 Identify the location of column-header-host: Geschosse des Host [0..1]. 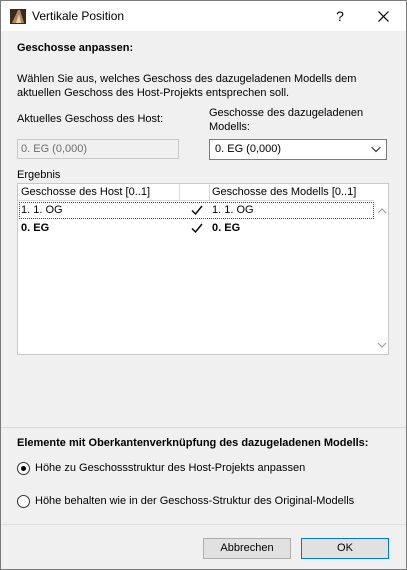
(85, 192).